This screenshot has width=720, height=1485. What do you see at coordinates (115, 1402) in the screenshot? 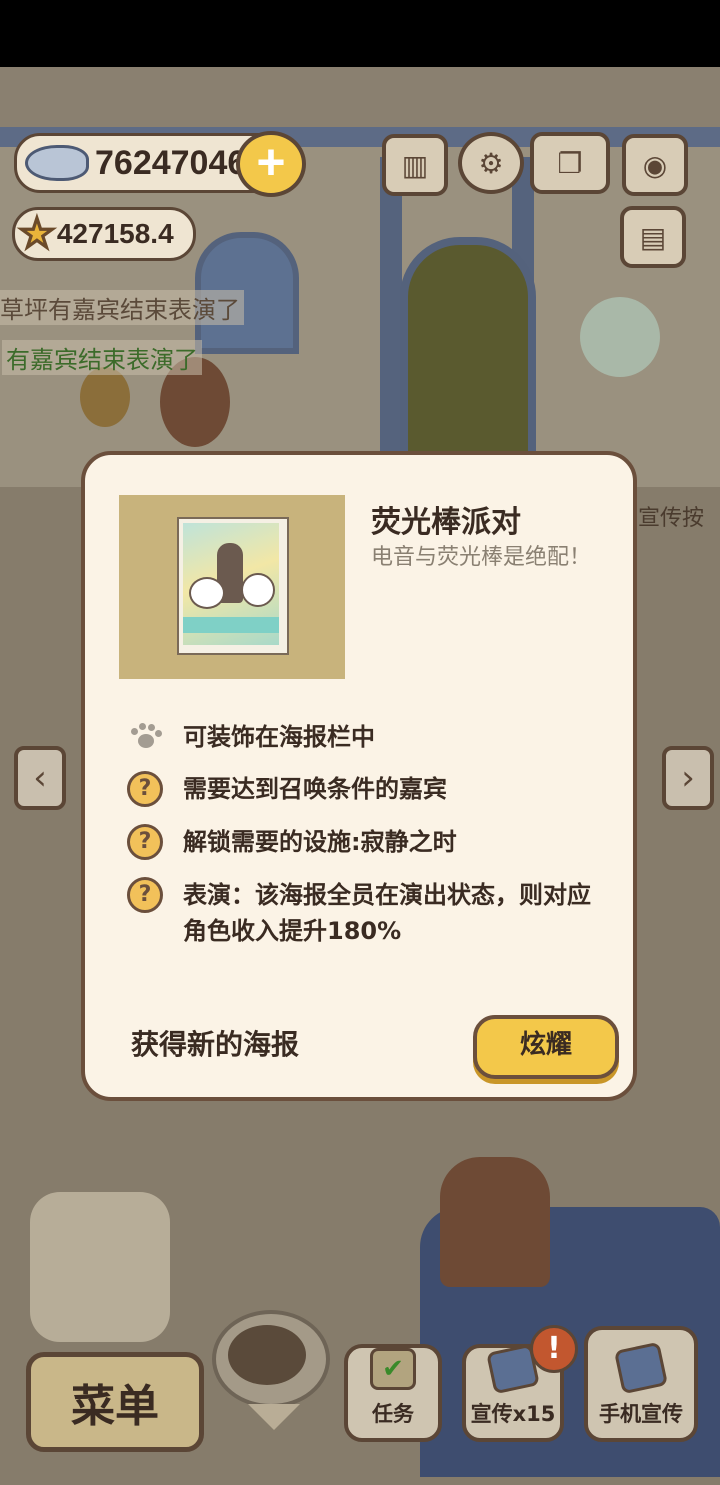
I see `menu-button: 菜单` at bounding box center [115, 1402].